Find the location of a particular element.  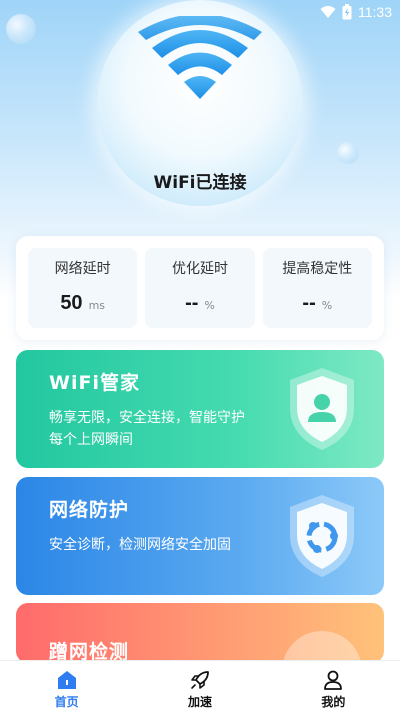

card-desc: 畅享无限，安全连接，智能守护每个上网瞬间 is located at coordinates (147, 429).